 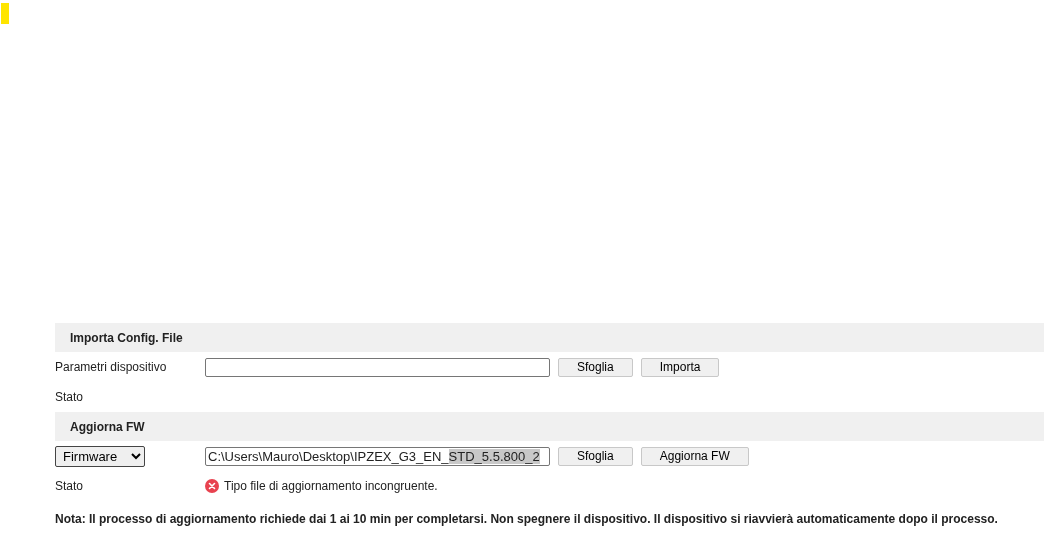 I want to click on file-path-field: C:\Users\Mauro\Desktop\IPZEX_G3_EN_STD_5.5.800_2, so click(x=377, y=456).